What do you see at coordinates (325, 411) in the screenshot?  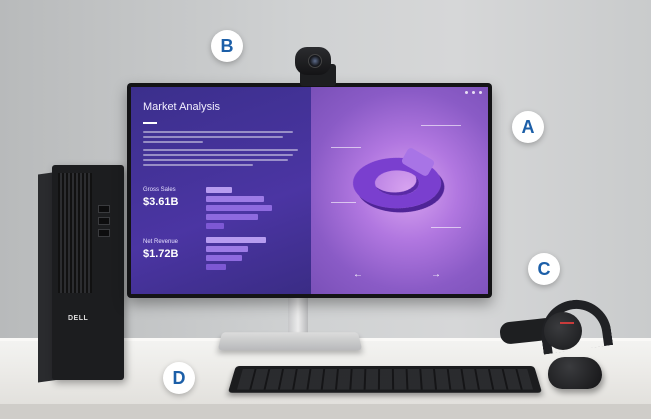 I see `desk-front` at bounding box center [325, 411].